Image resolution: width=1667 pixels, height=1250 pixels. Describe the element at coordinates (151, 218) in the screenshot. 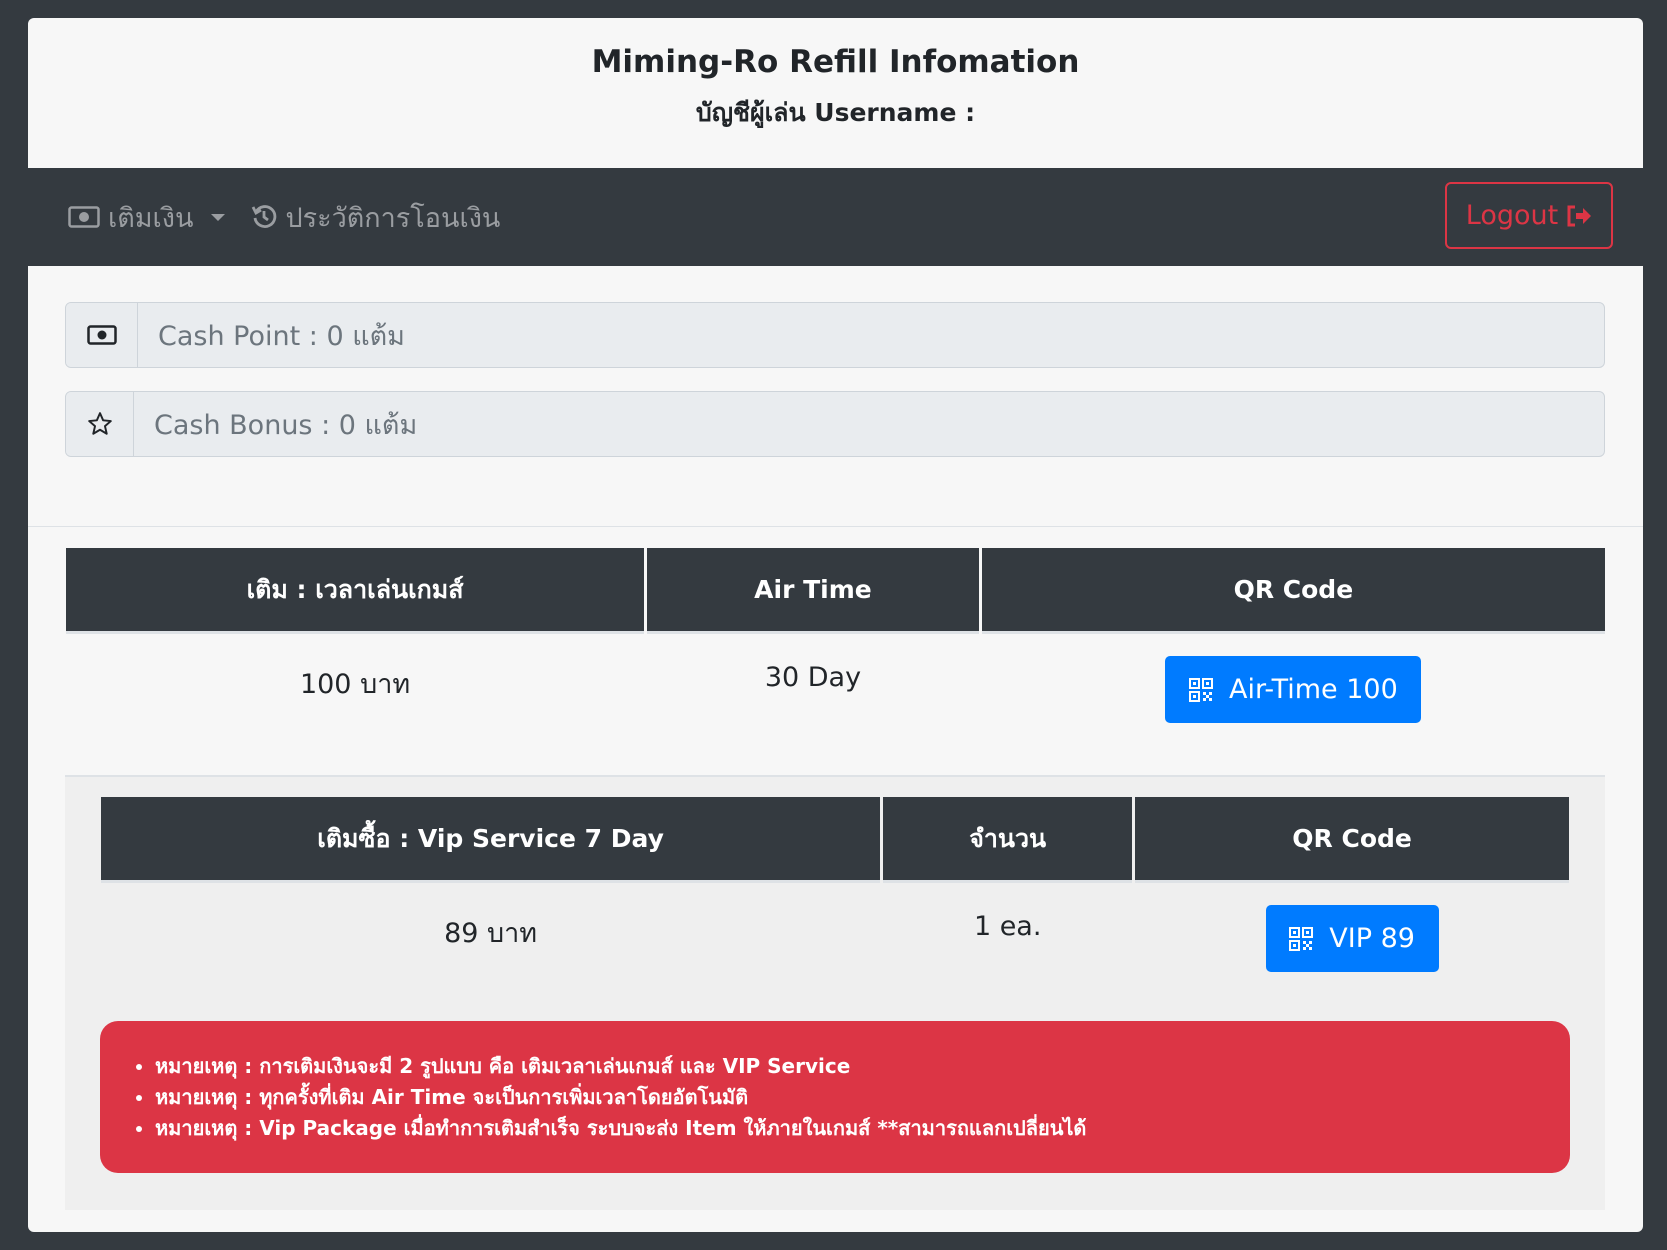

I see `nav-topup-label: เติมเงิน` at that location.